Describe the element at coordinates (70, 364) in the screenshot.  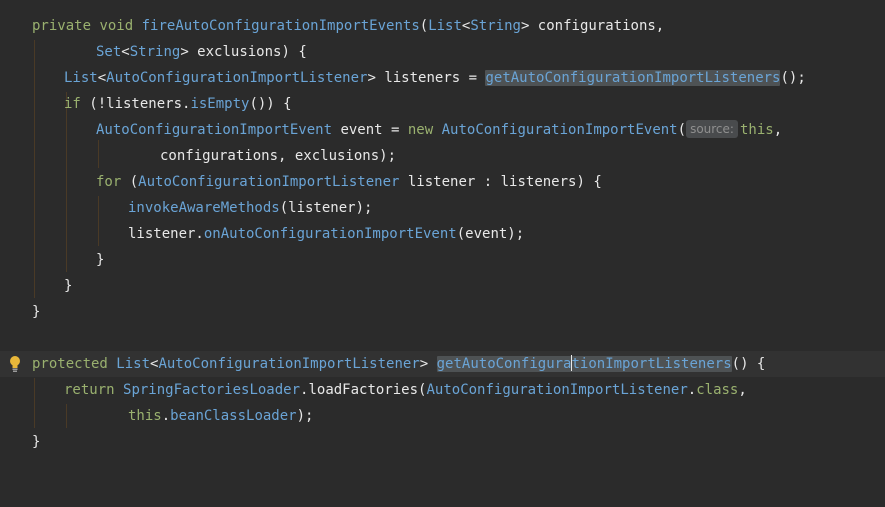
I see `keyword-protected: protected` at that location.